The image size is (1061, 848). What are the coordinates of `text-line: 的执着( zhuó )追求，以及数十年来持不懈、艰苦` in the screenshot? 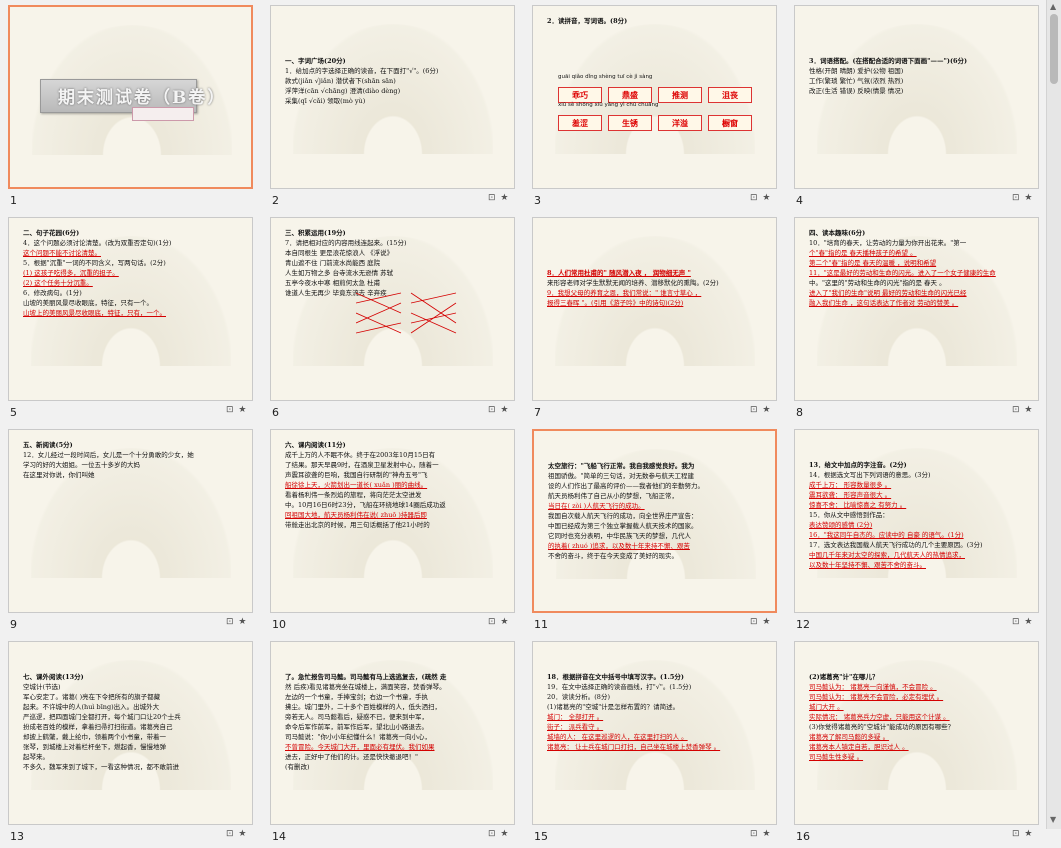 It's located at (619, 546).